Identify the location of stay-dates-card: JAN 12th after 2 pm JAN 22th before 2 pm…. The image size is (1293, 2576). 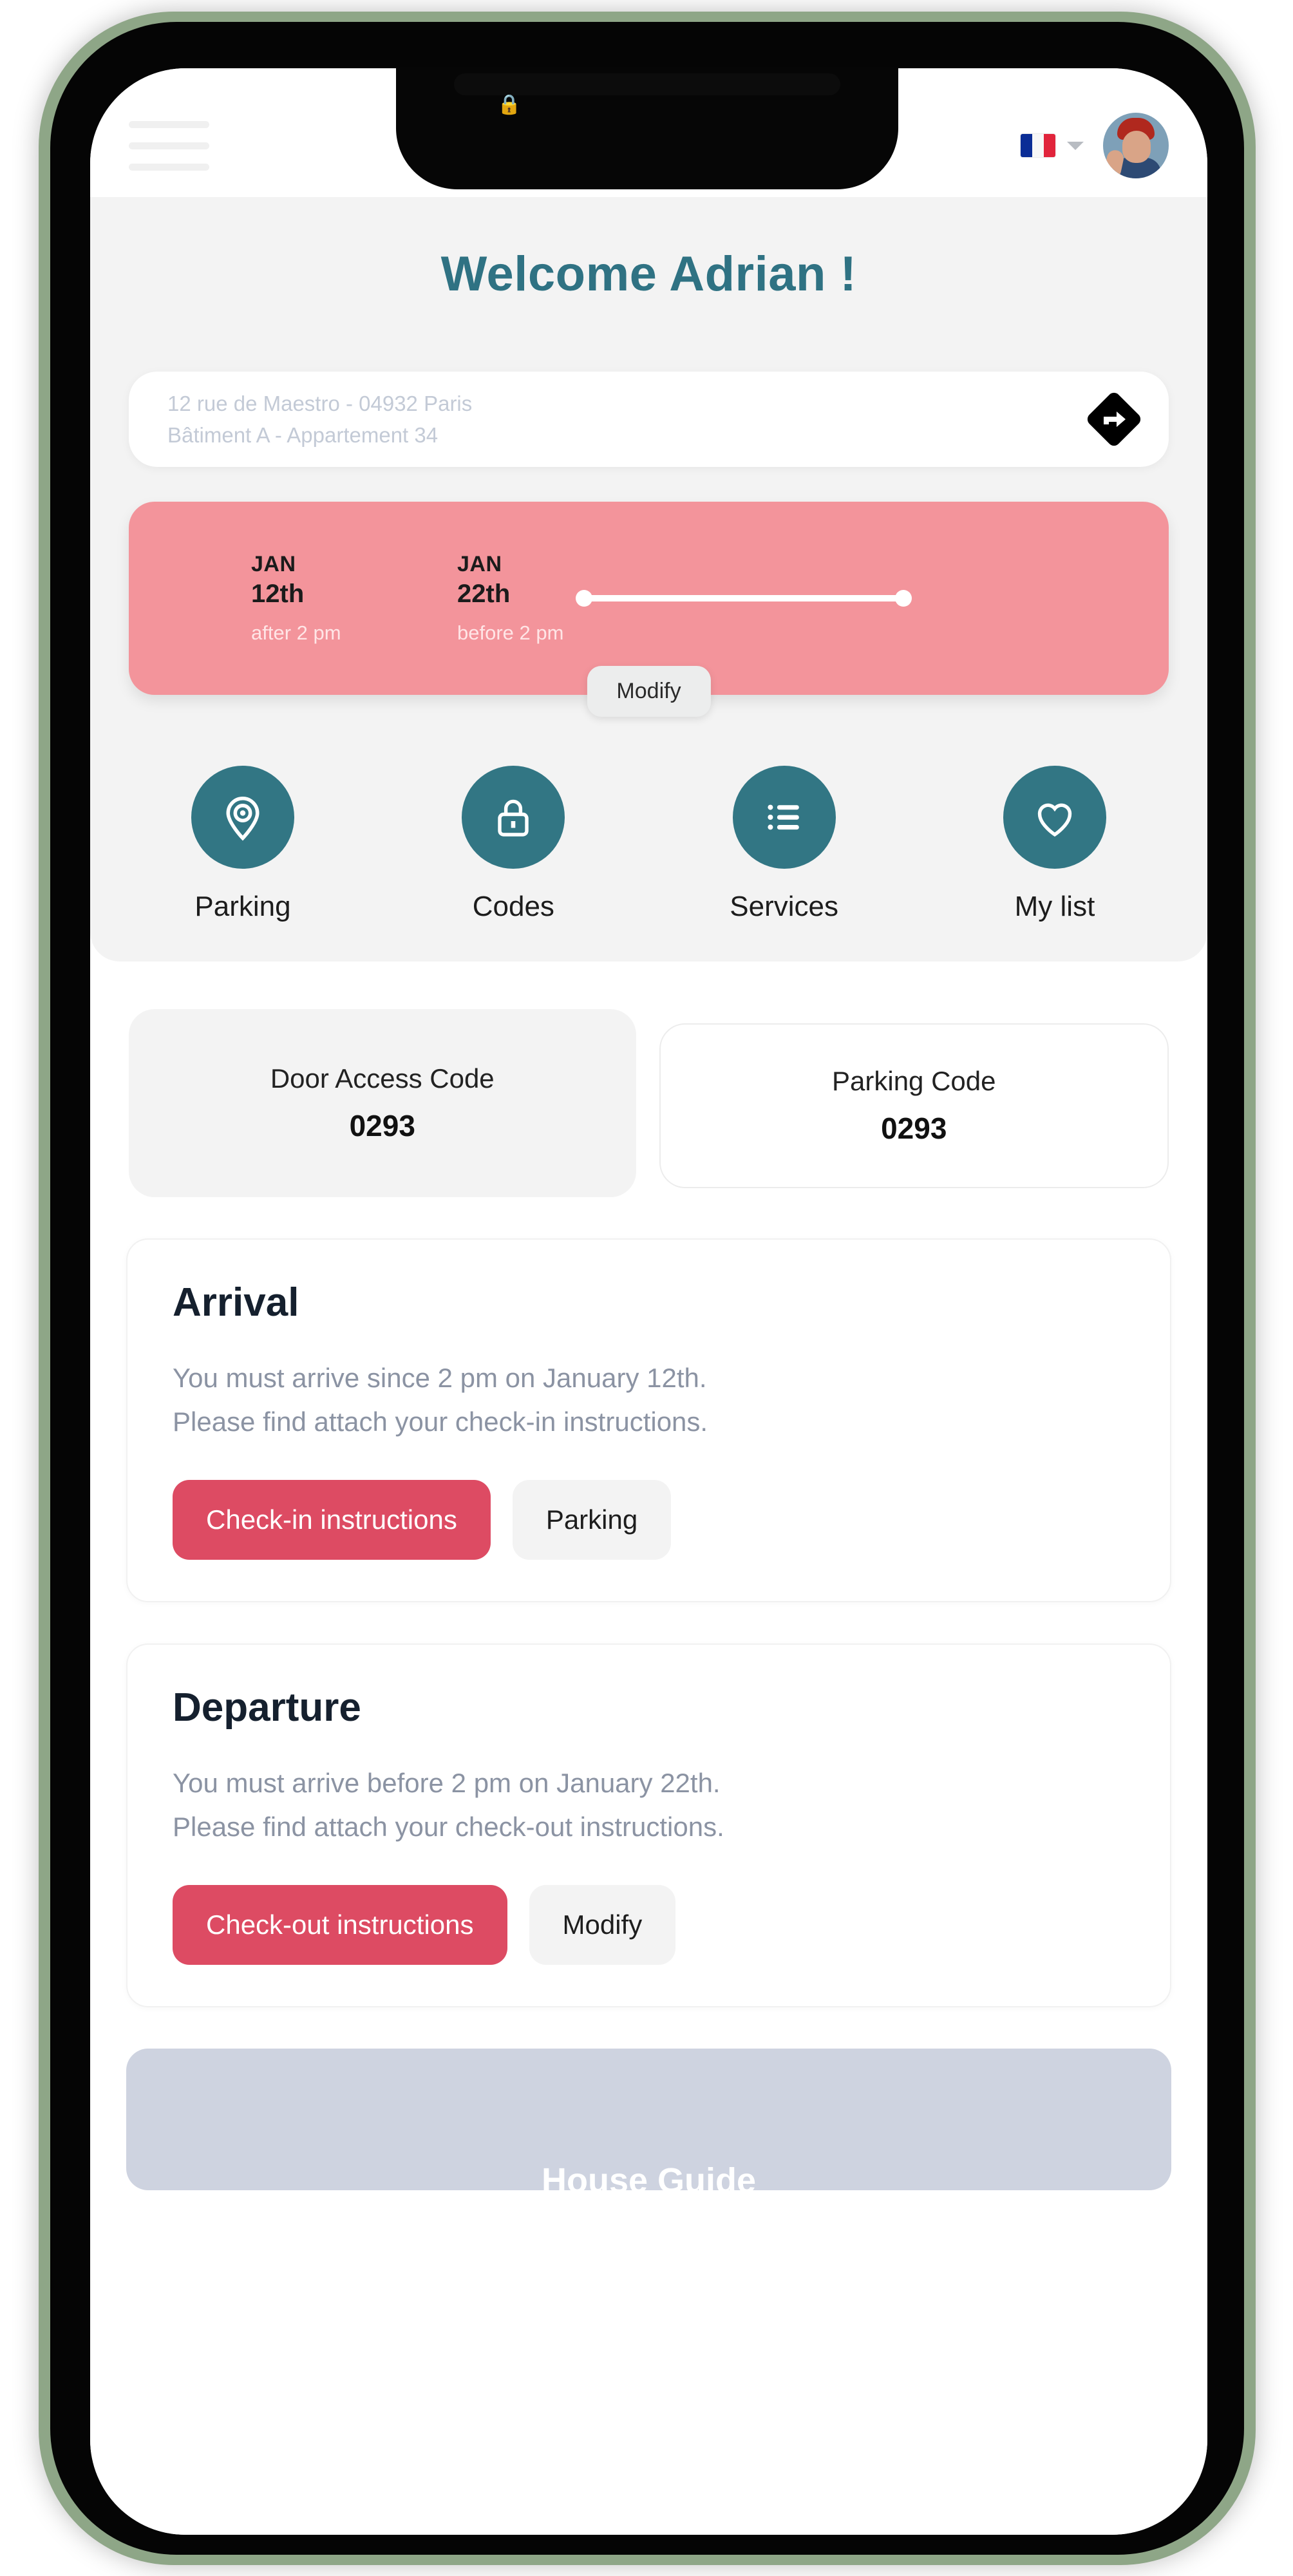
(649, 609).